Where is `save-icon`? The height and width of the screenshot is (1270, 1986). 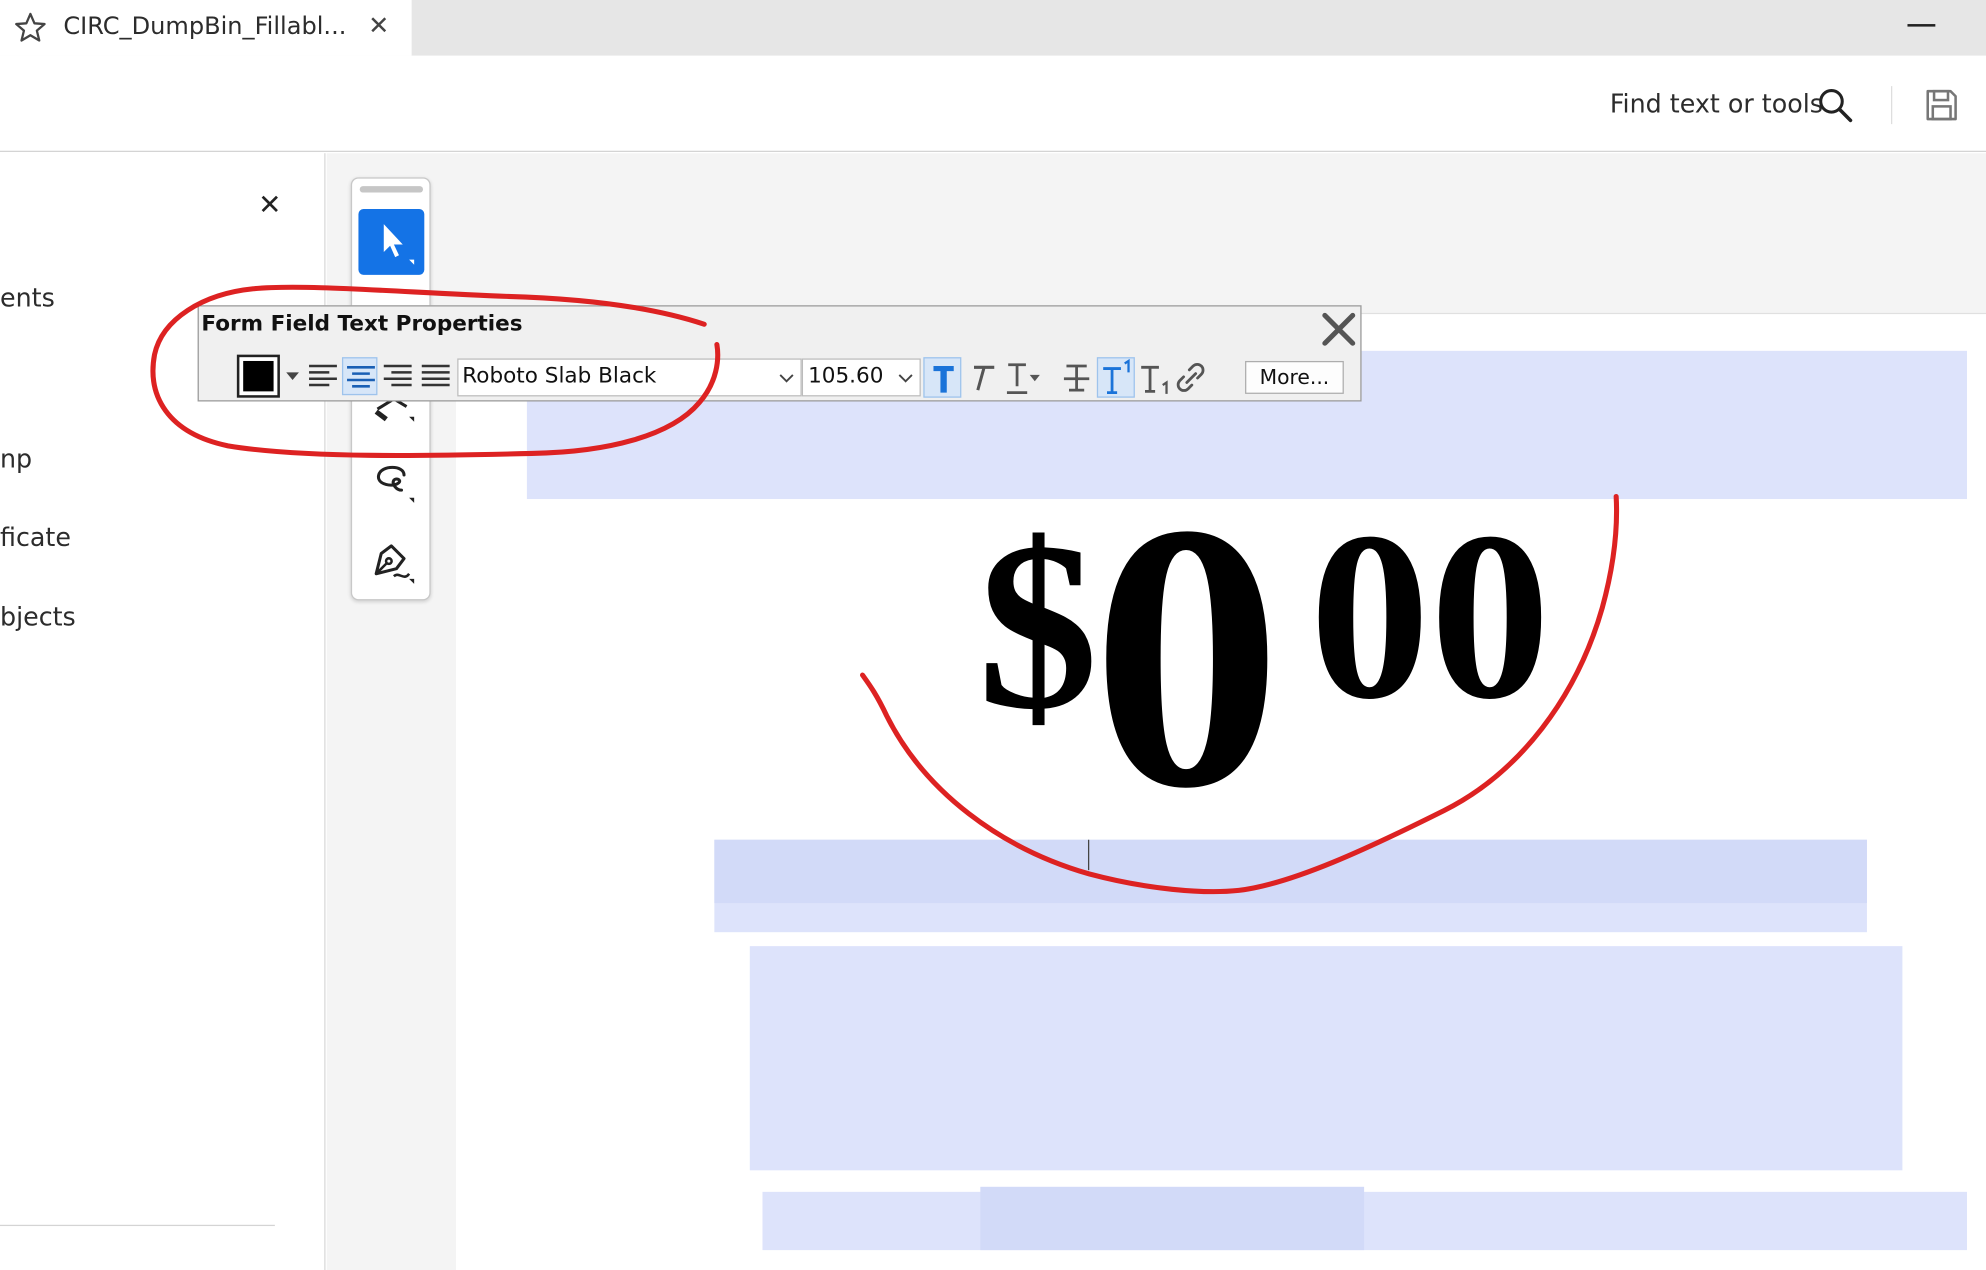
save-icon is located at coordinates (1942, 105).